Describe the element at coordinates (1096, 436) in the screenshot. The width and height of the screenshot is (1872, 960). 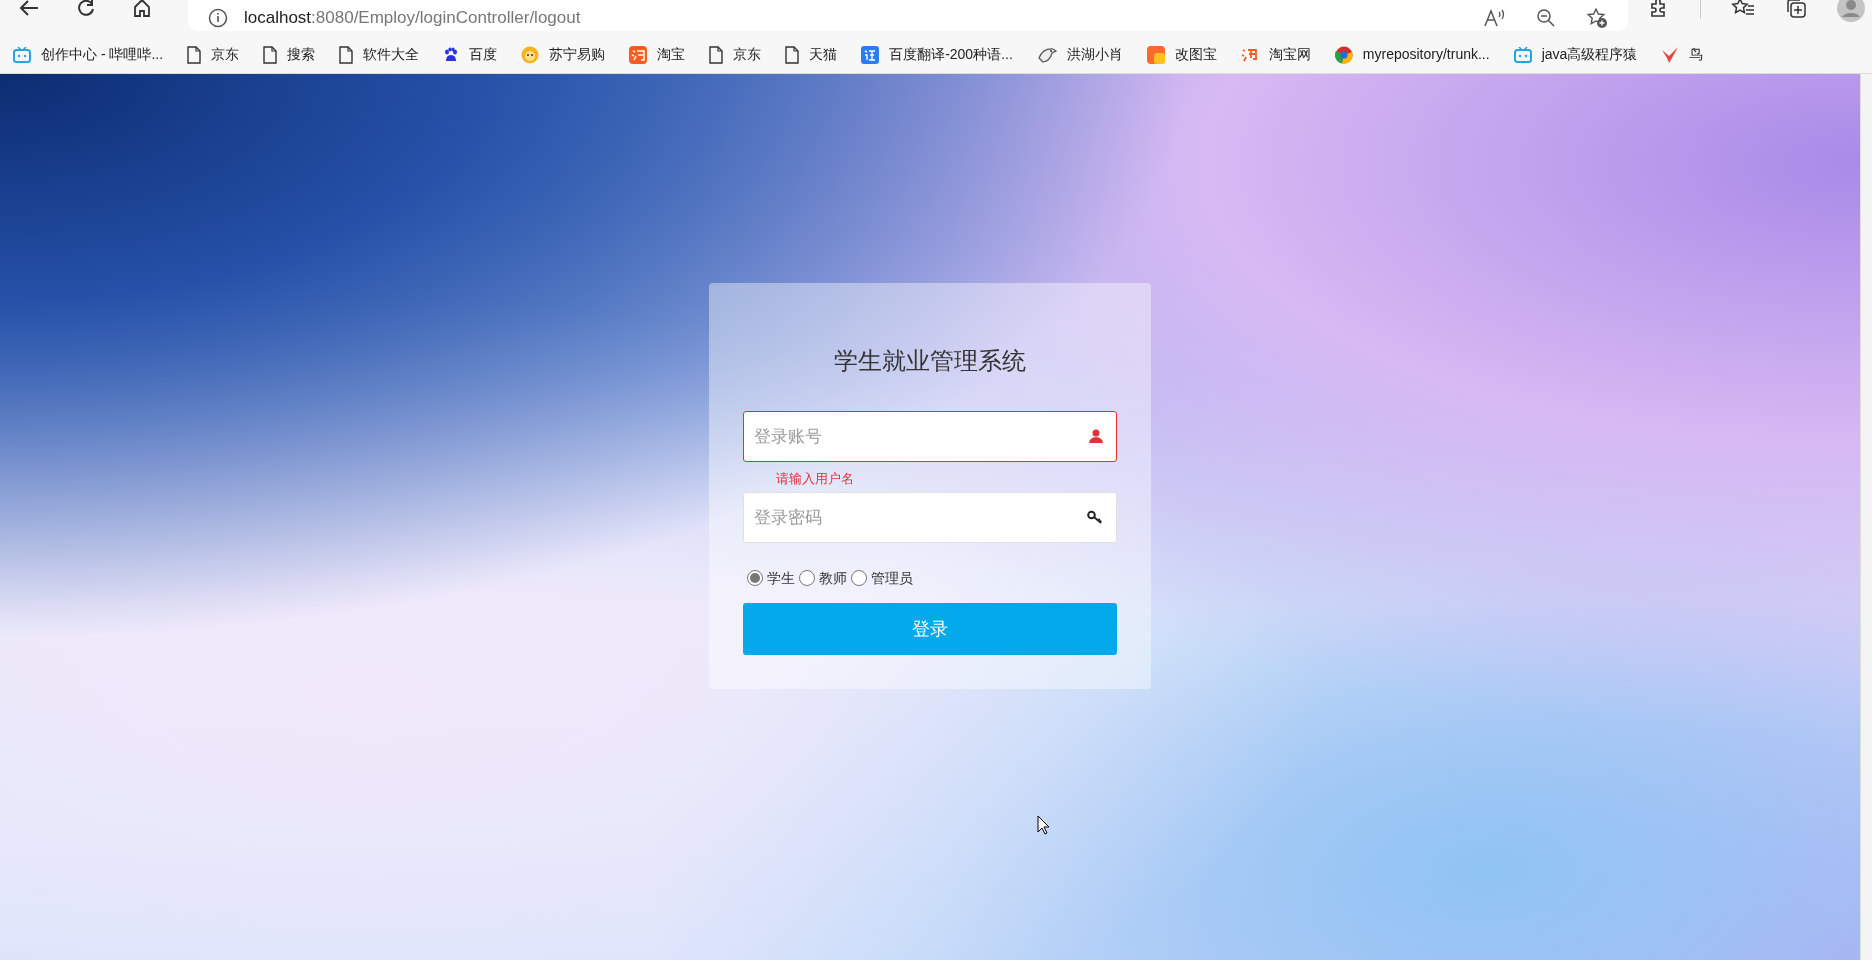
I see `user-icon` at that location.